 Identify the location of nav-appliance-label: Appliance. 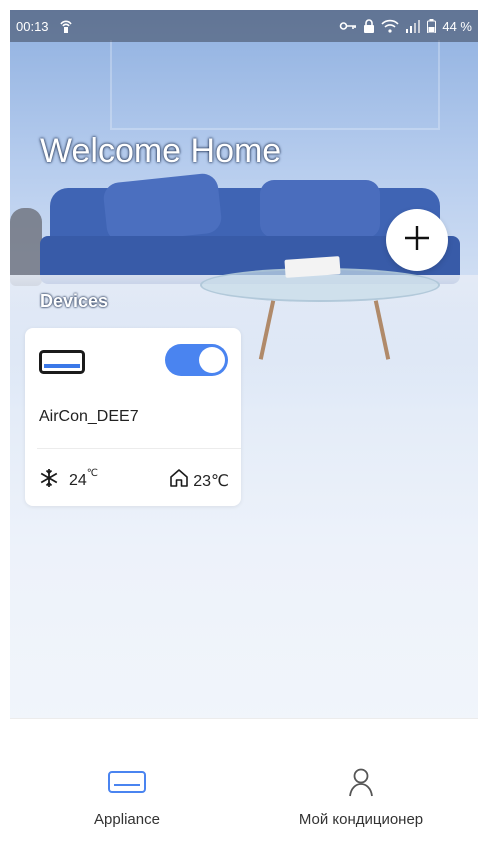
(127, 819).